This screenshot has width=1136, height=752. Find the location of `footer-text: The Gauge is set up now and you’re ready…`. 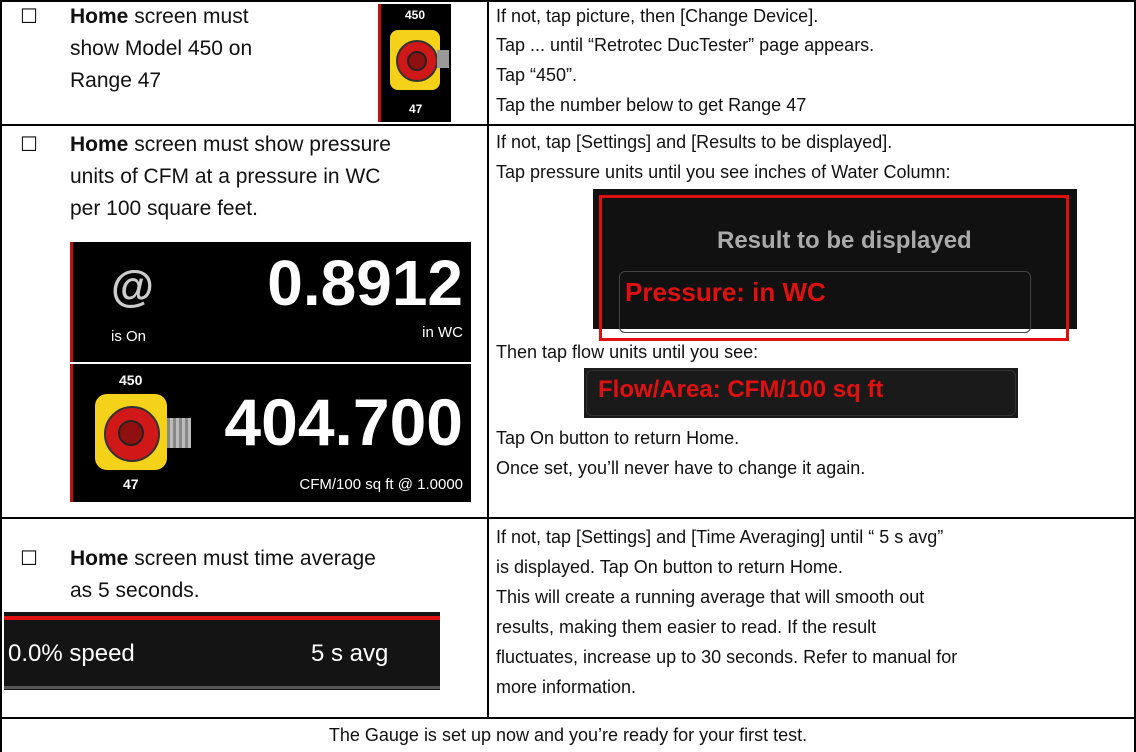

footer-text: The Gauge is set up now and you’re ready… is located at coordinates (568, 735).